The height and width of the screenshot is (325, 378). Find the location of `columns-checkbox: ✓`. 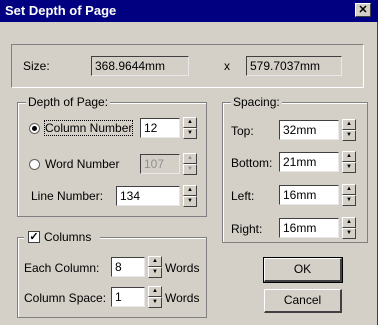

columns-checkbox: ✓ is located at coordinates (34, 237).